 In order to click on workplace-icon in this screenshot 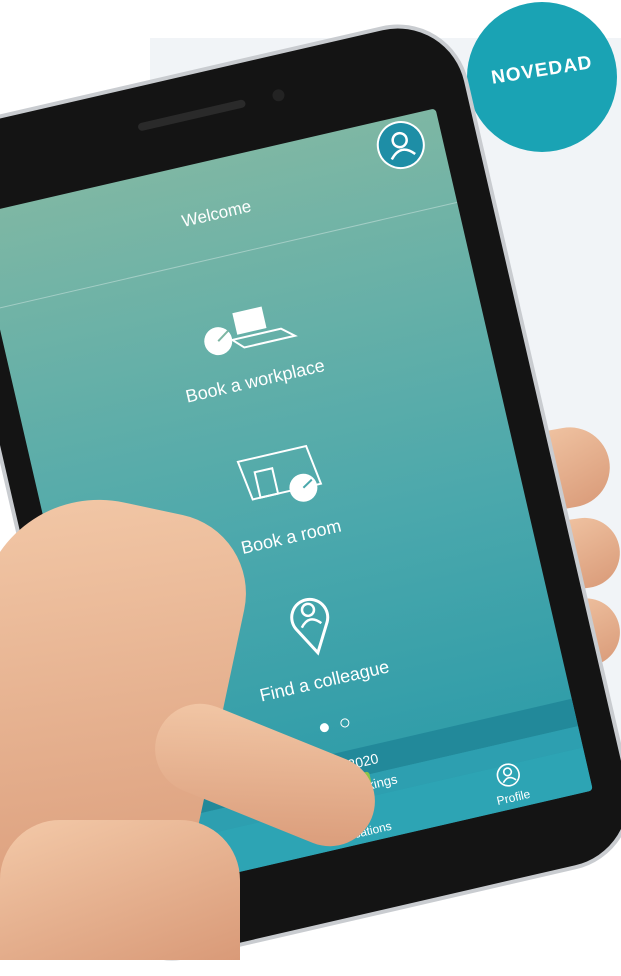, I will do `click(251, 331)`.